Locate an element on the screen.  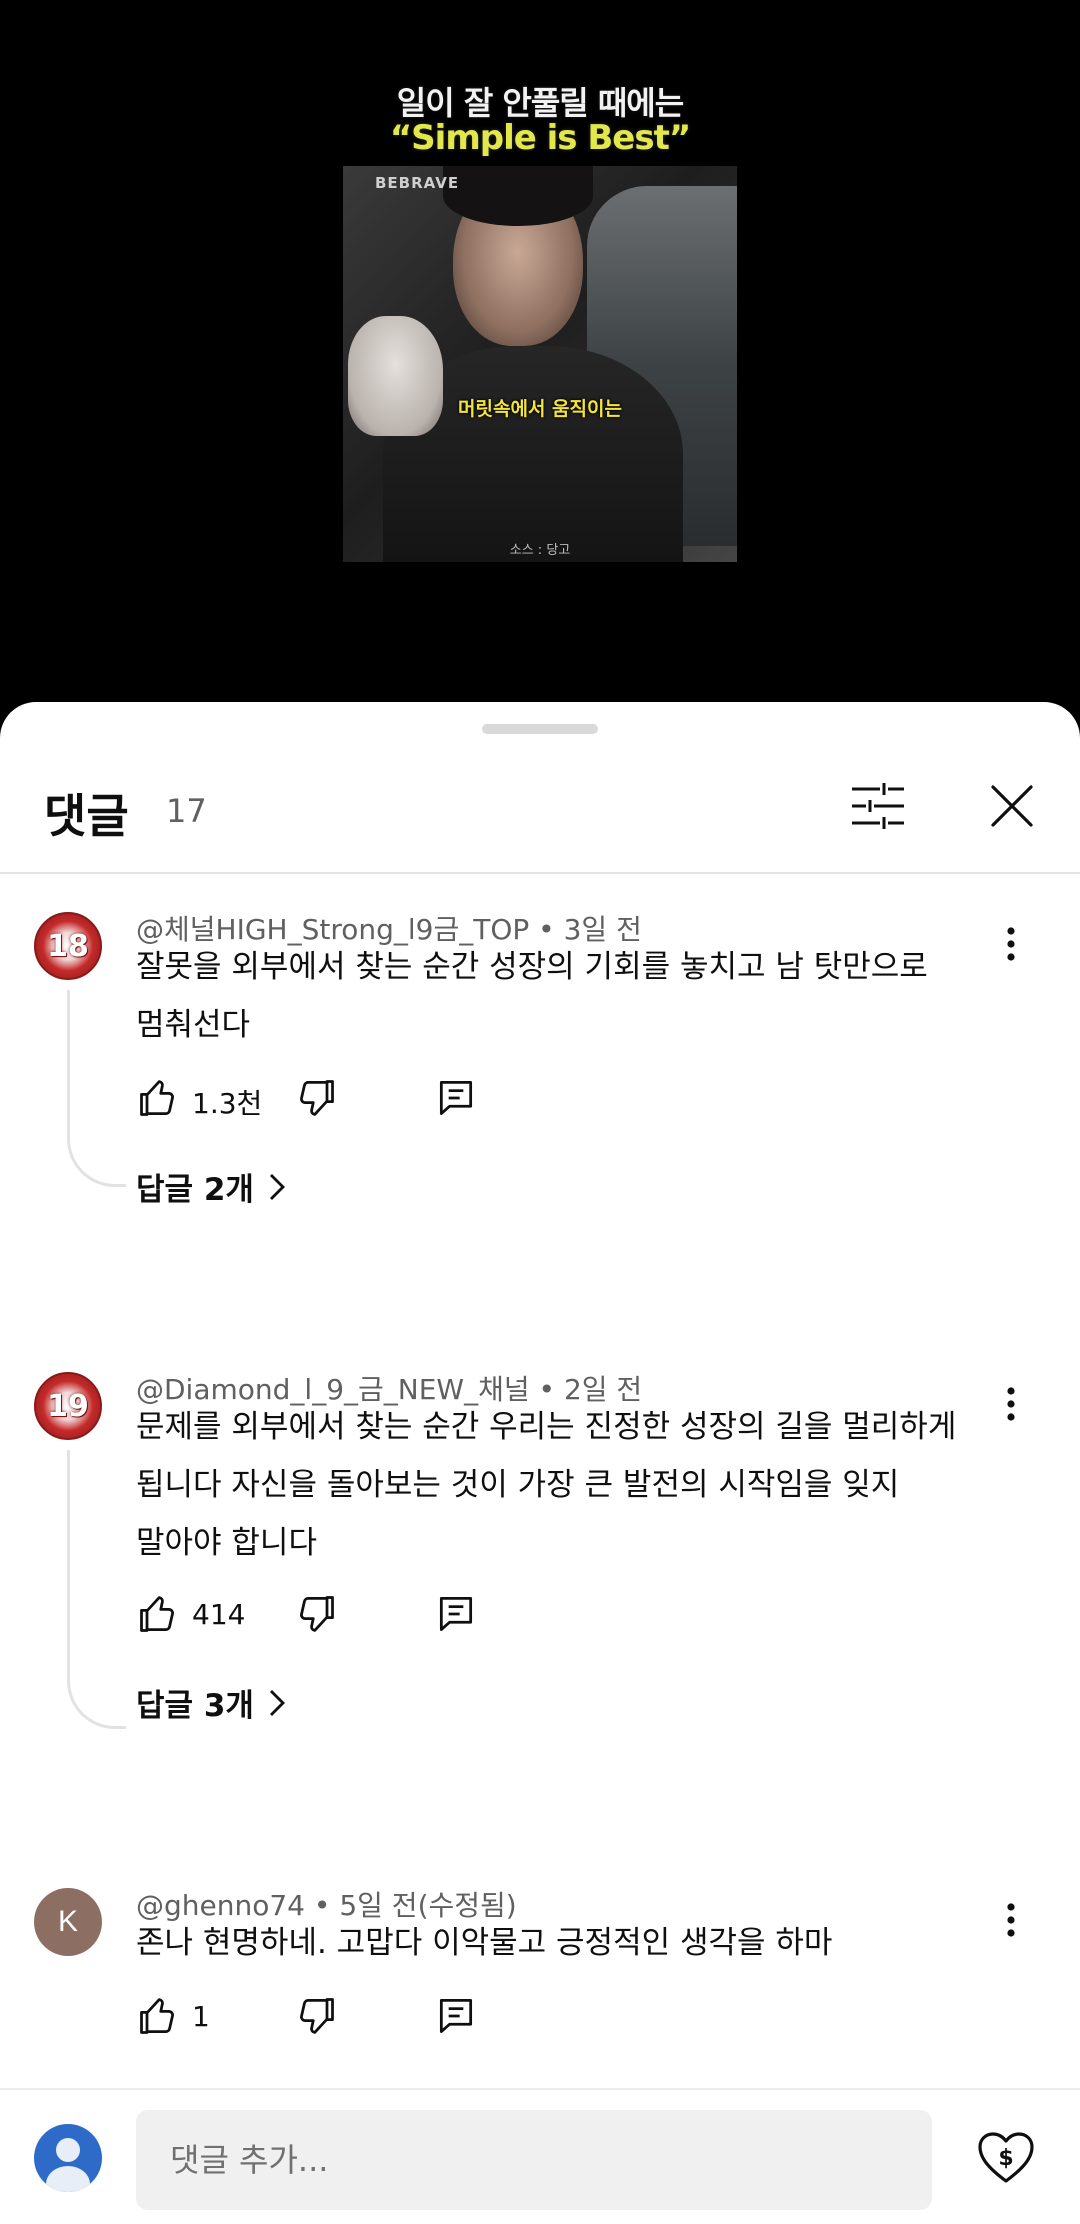
comment-actions: 414 is located at coordinates (336, 1614).